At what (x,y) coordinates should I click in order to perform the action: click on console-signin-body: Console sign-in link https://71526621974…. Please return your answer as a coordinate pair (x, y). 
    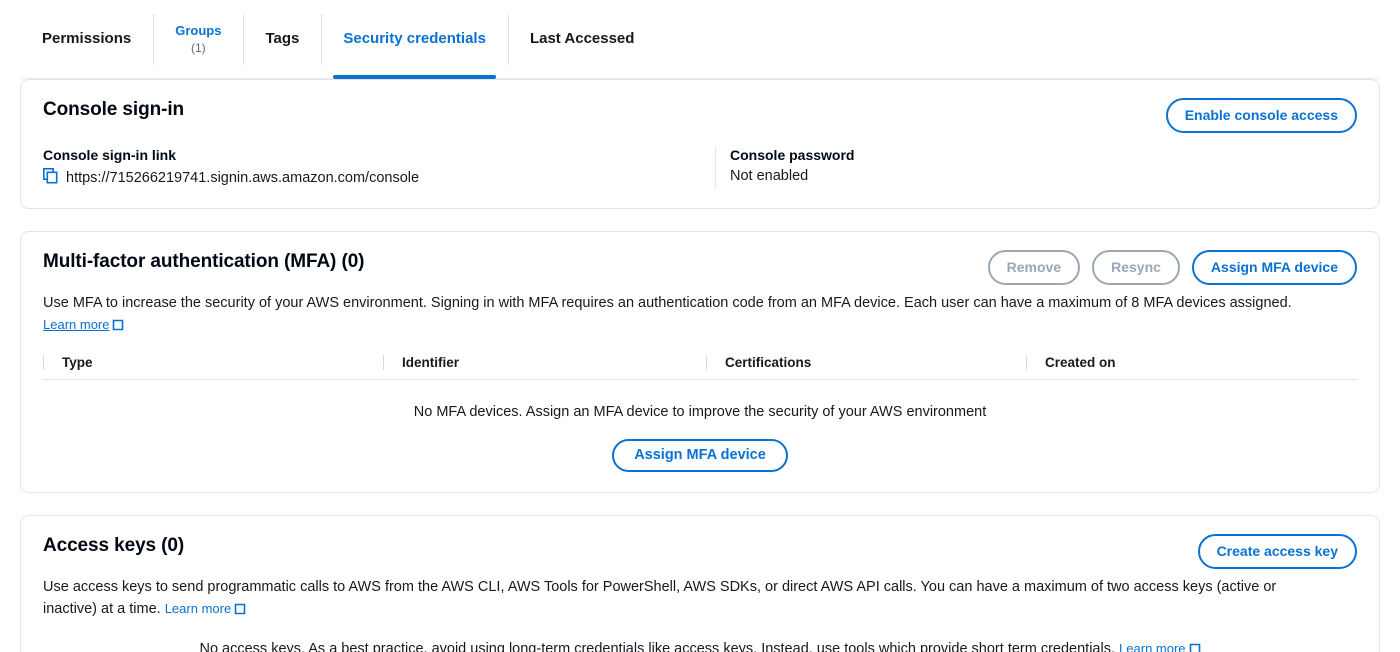
    Looking at the image, I should click on (700, 167).